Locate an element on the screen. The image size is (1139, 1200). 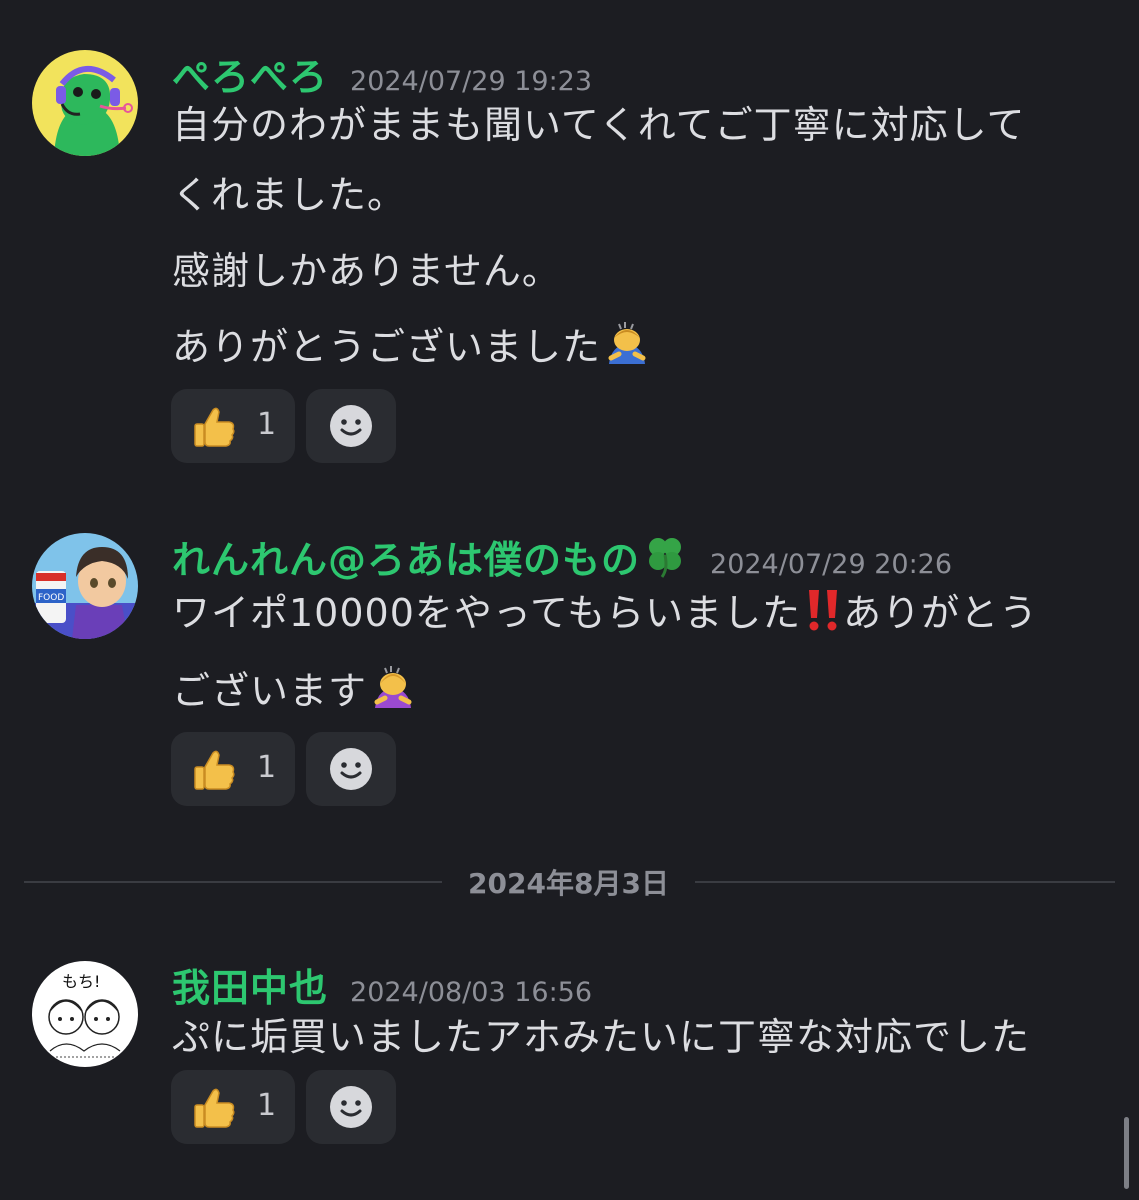
avatar is located at coordinates (85, 103).